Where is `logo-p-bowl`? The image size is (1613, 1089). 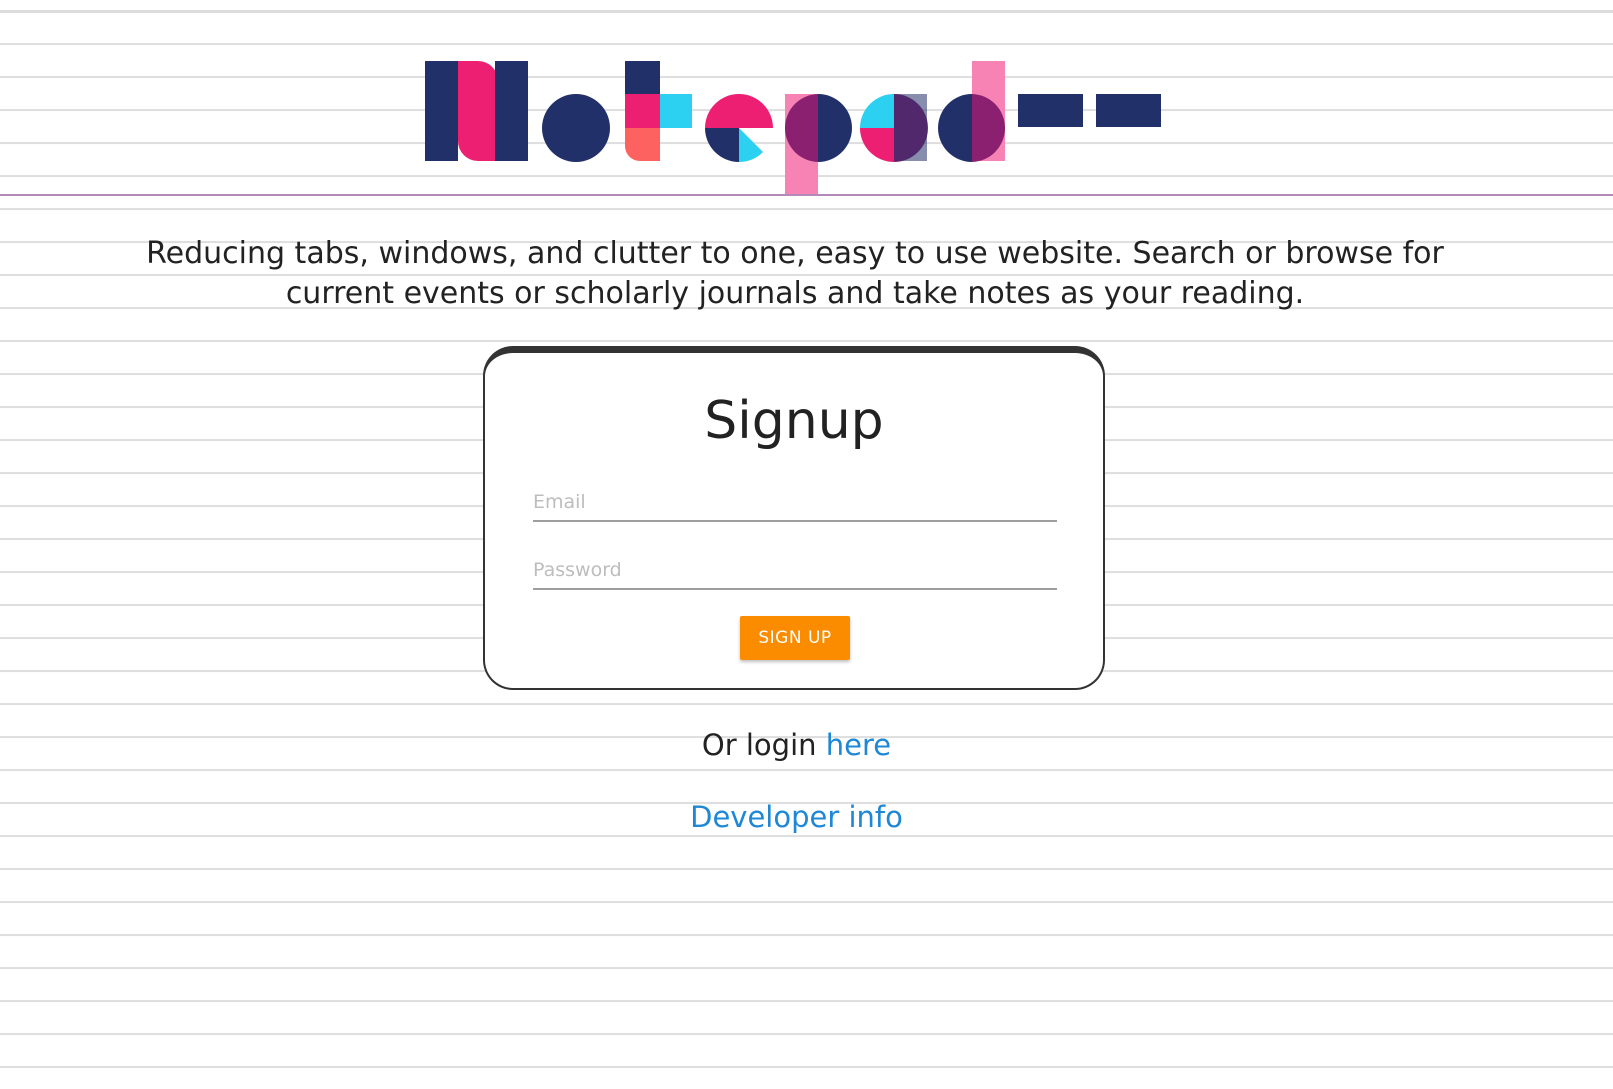 logo-p-bowl is located at coordinates (835, 128).